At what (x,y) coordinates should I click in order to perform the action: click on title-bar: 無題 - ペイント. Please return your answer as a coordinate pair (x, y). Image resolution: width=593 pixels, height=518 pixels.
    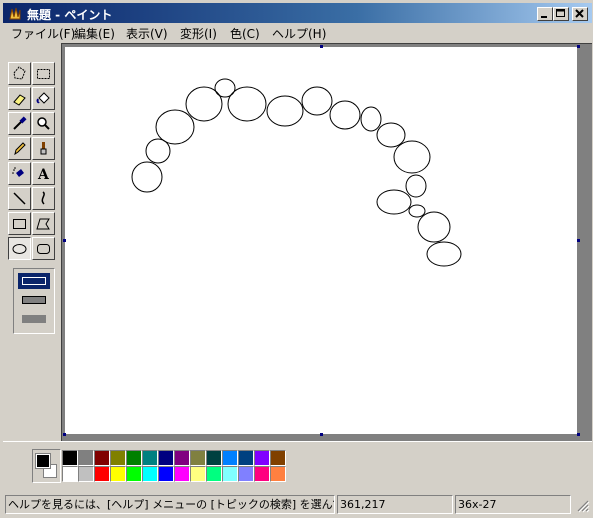
    Looking at the image, I should click on (297, 13).